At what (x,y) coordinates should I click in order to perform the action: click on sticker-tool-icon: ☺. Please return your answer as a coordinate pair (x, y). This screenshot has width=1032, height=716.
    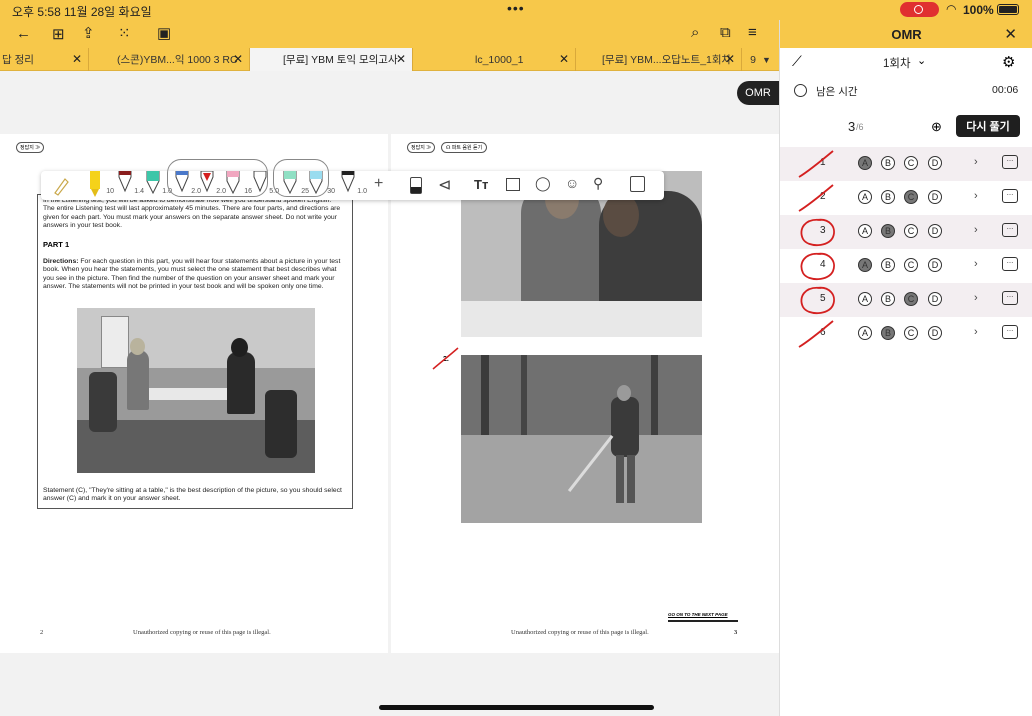
    Looking at the image, I should click on (572, 183).